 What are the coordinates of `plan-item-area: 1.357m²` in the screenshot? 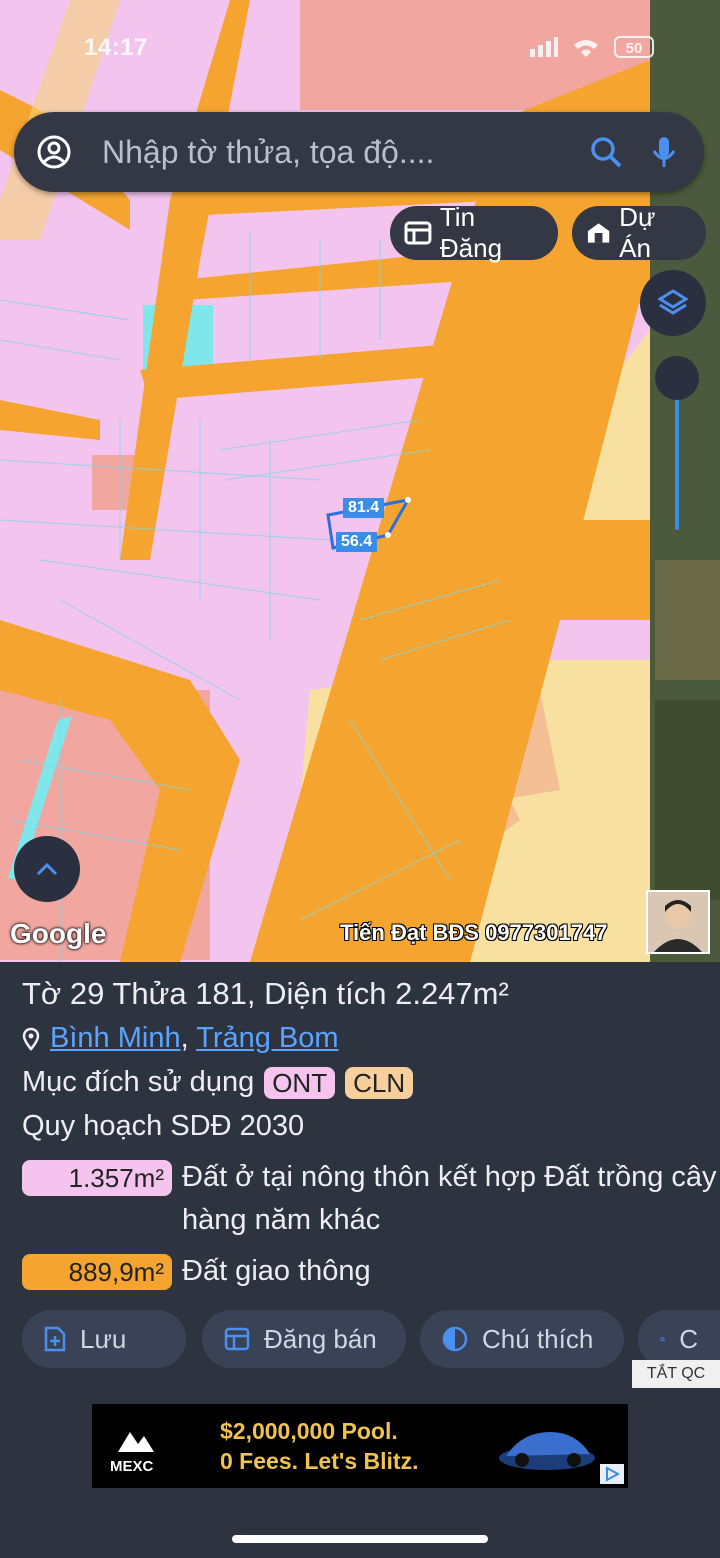 It's located at (97, 1178).